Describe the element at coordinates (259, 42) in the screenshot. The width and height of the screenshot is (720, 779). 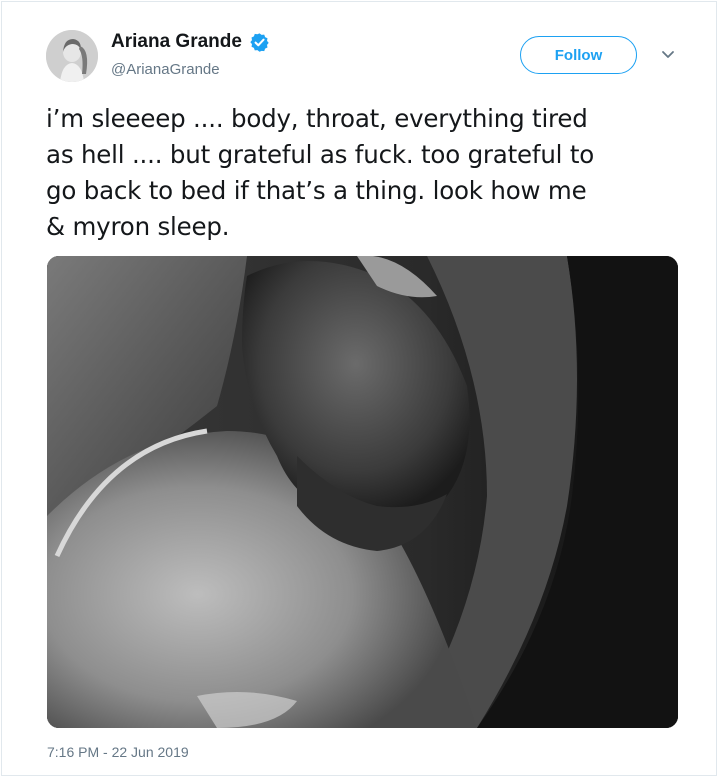
I see `verified-badge-icon` at that location.